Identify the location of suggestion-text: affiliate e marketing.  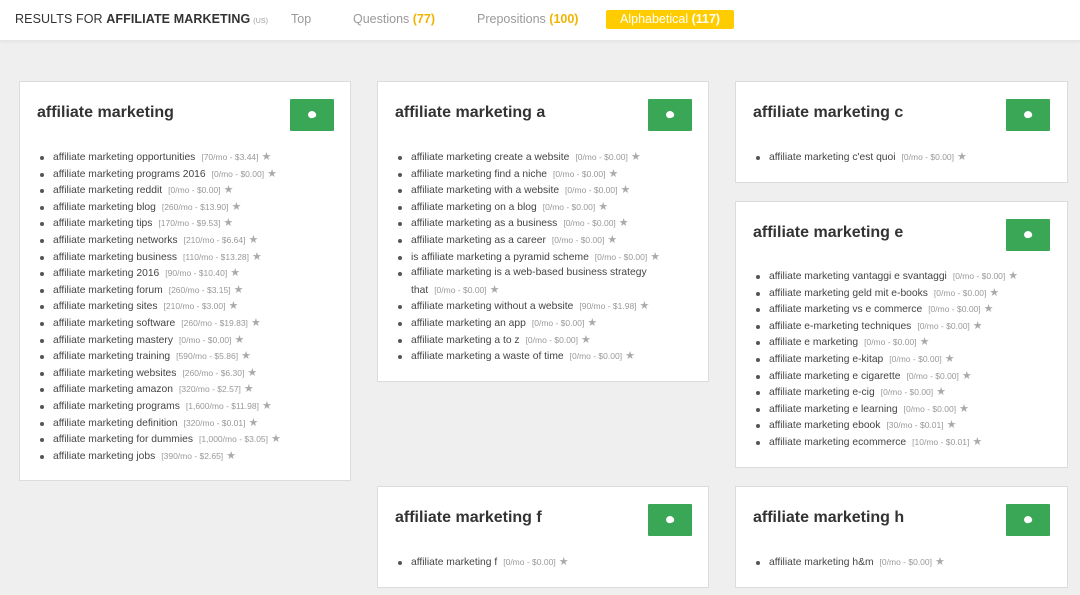
(813, 342).